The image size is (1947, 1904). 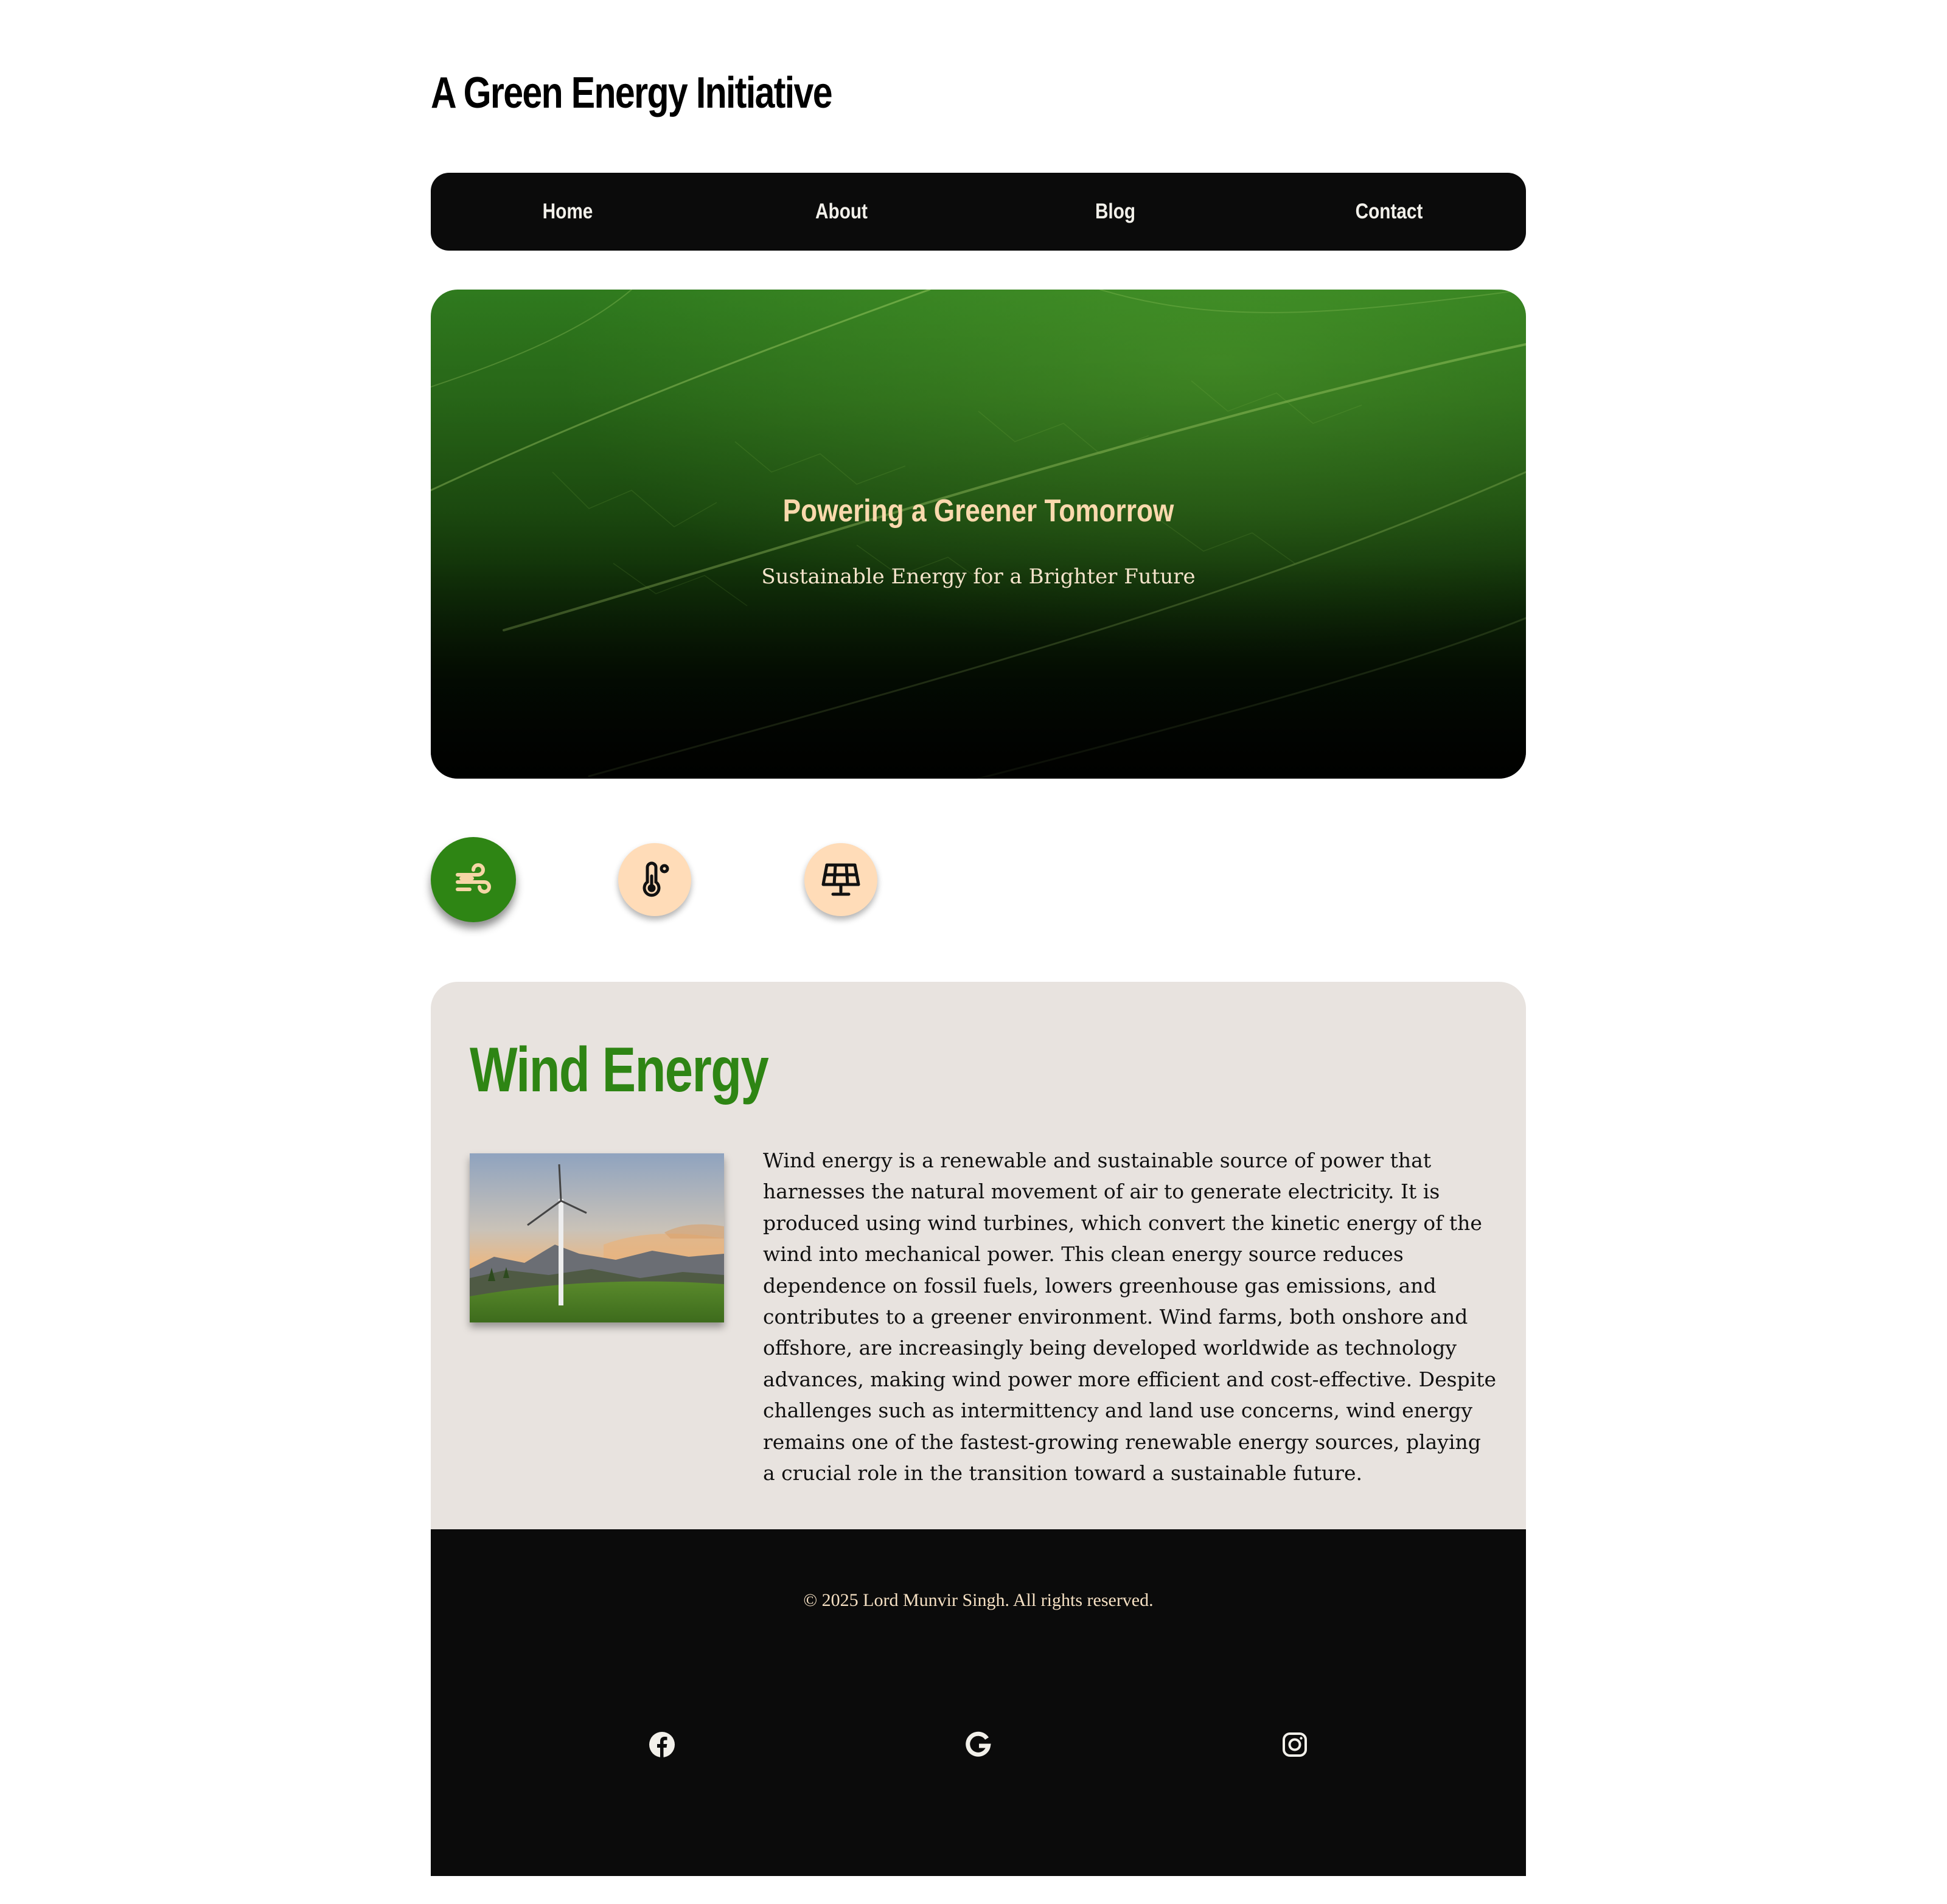 I want to click on wind-icon, so click(x=473, y=878).